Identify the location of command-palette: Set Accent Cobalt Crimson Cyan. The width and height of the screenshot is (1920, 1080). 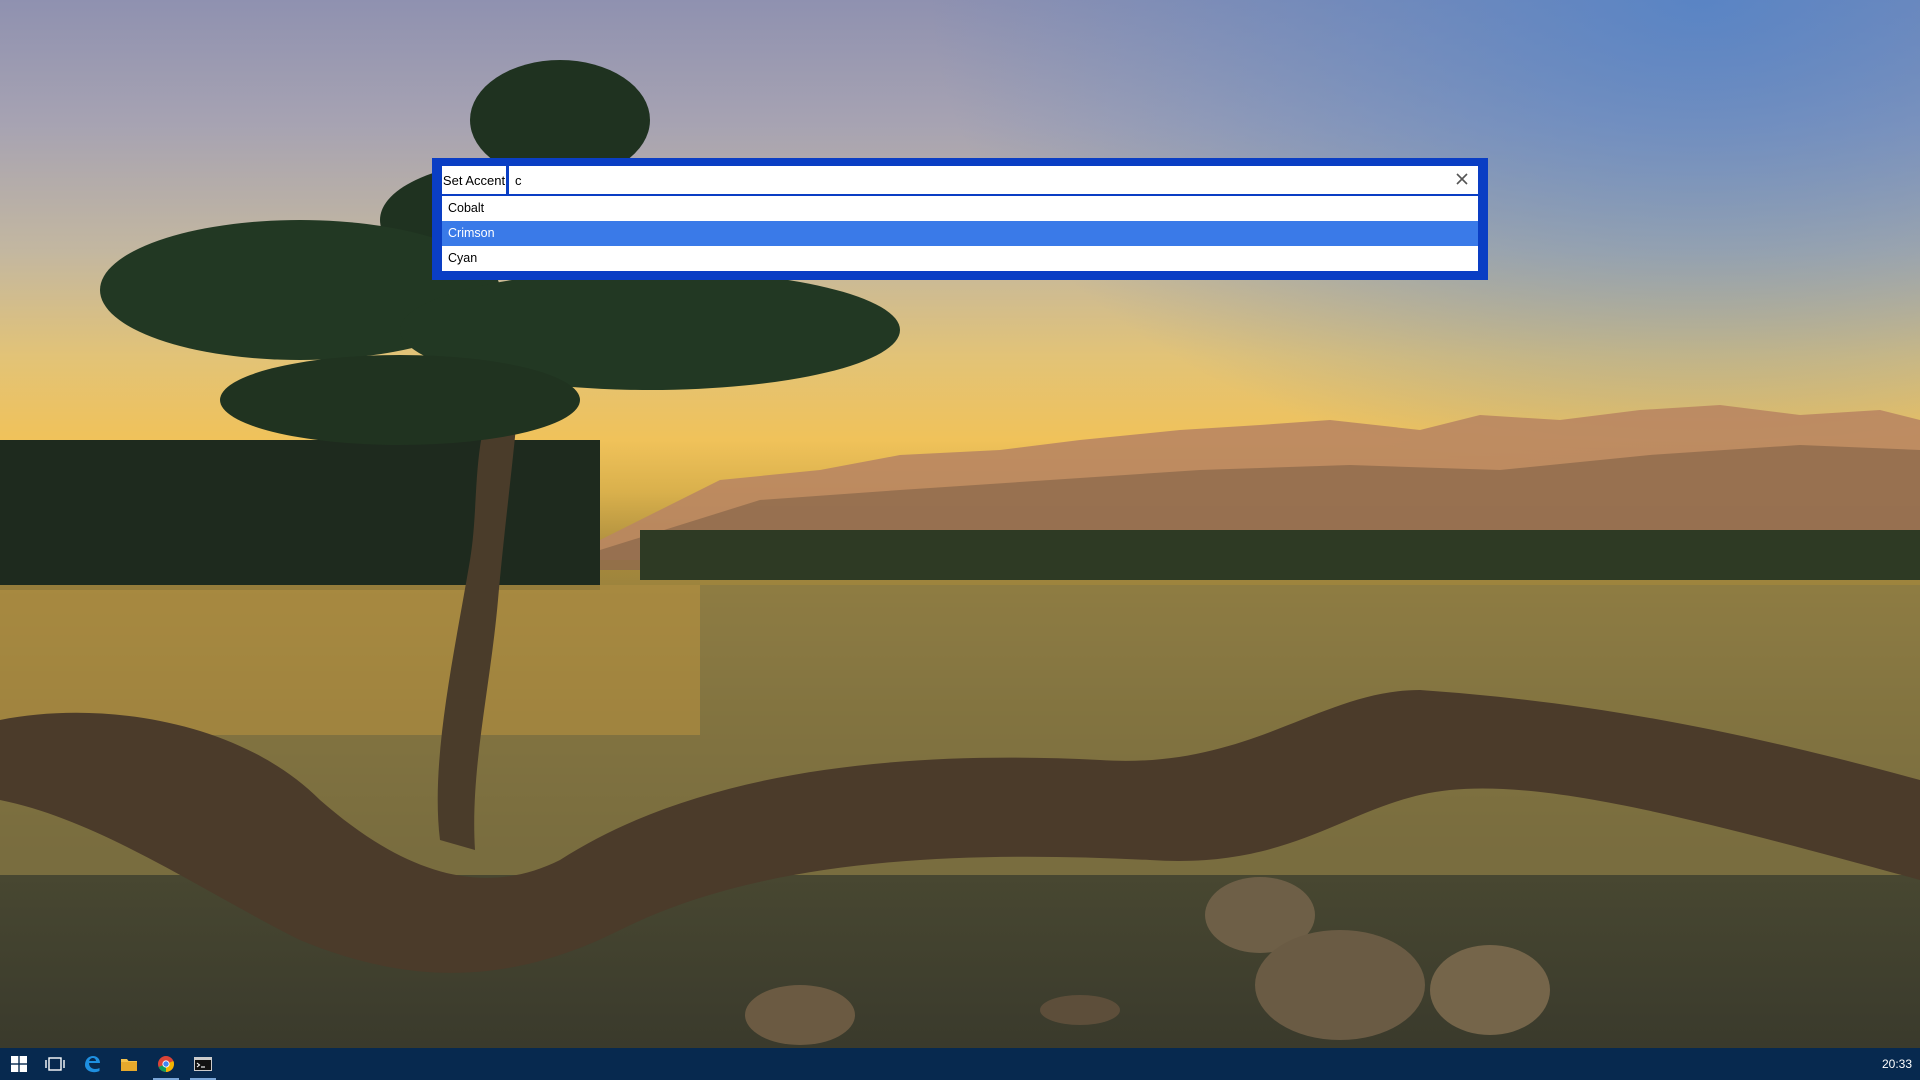
(960, 219).